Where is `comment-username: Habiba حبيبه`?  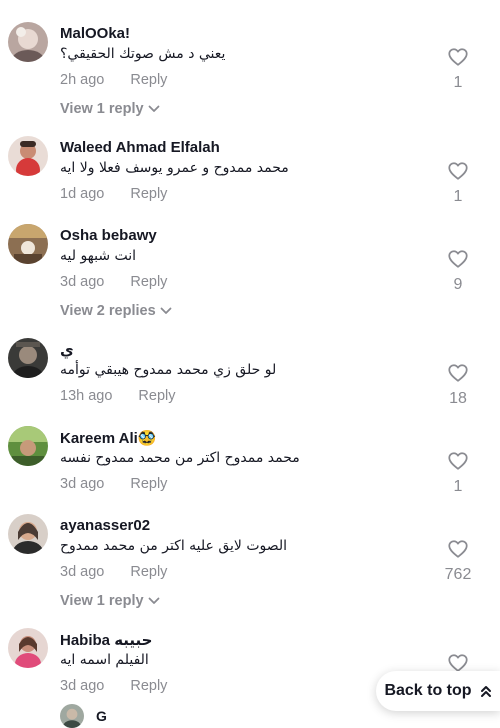
comment-username: Habiba حبيبه is located at coordinates (106, 640).